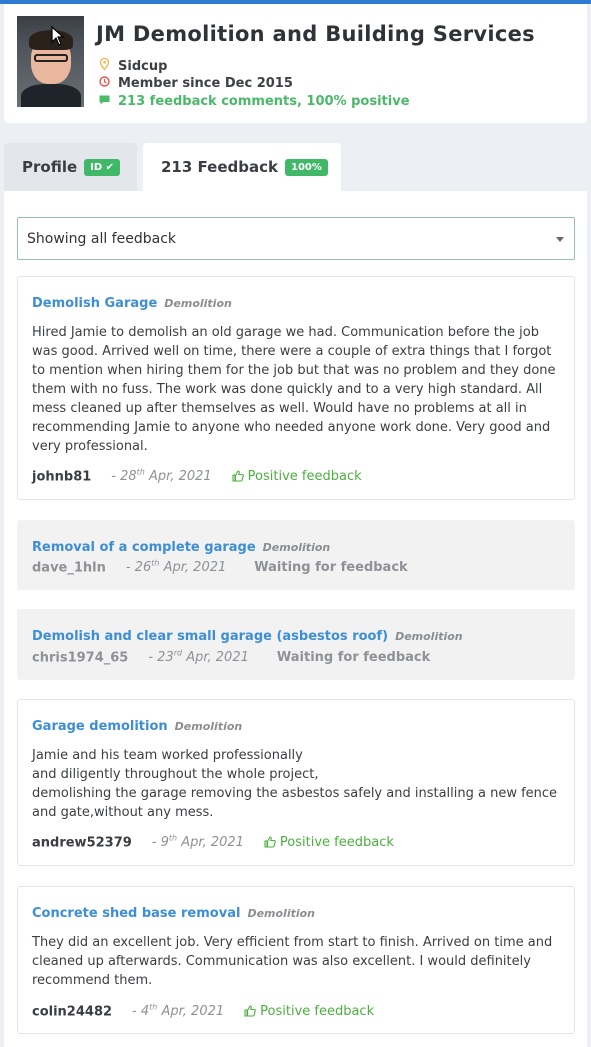 Image resolution: width=591 pixels, height=1047 pixels. I want to click on feedback-footer: johnb81 - 28th Apr, 2021 Positive feedback, so click(197, 477).